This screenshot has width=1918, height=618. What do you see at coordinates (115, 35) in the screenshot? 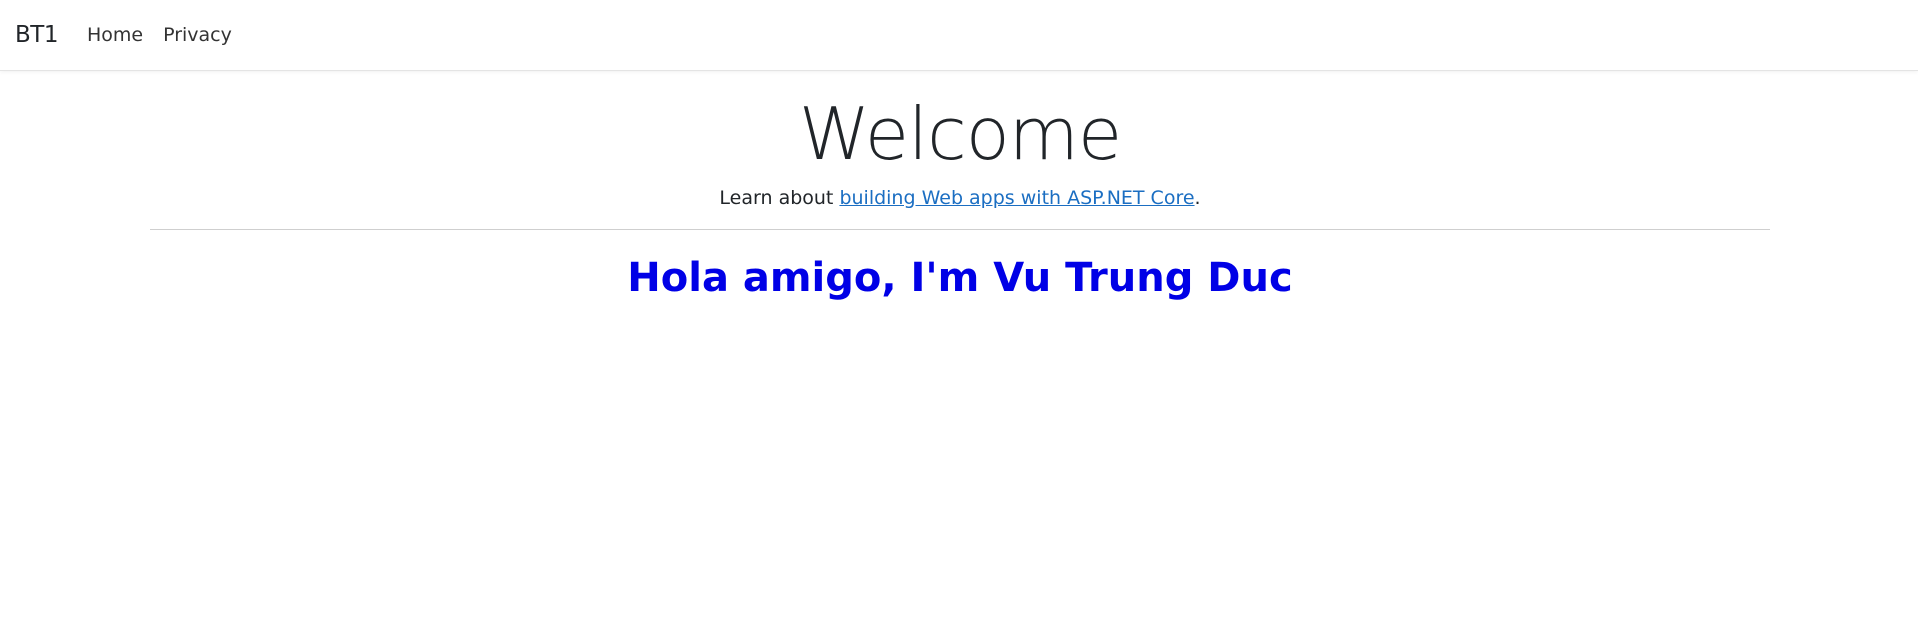
I see `nav-link-home: Home` at bounding box center [115, 35].